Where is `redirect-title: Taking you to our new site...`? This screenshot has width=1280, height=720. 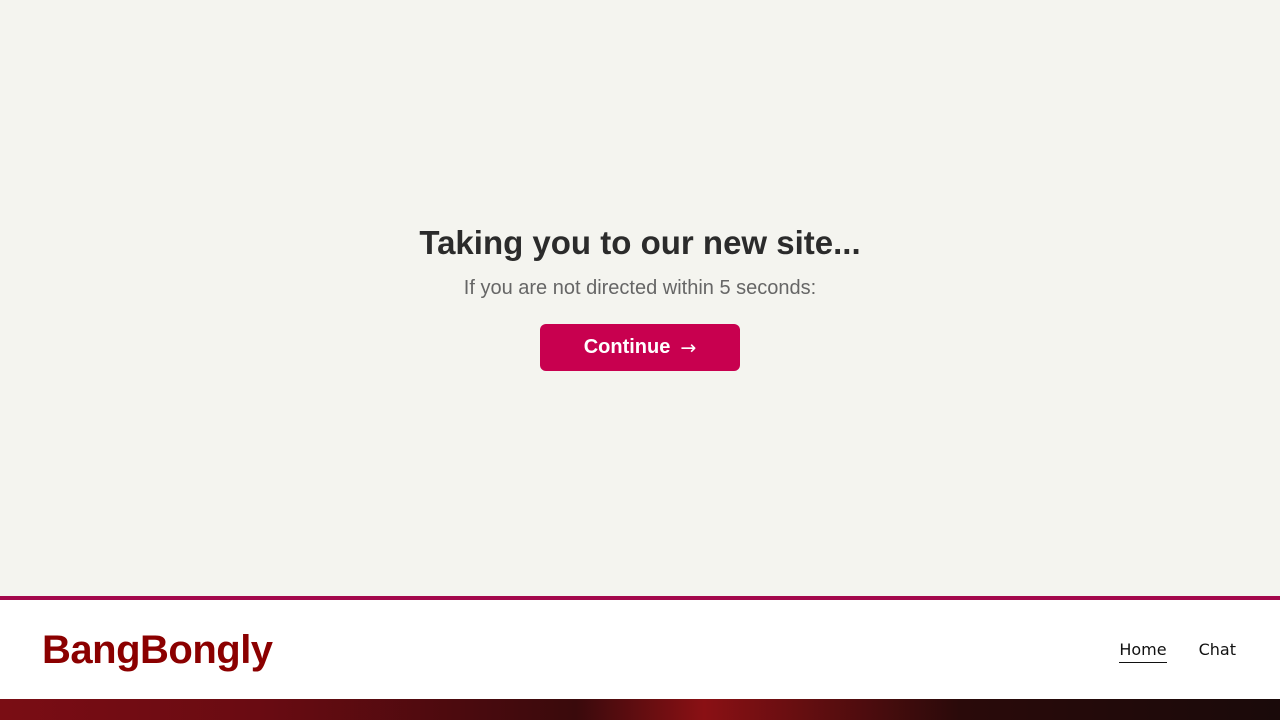
redirect-title: Taking you to our new site... is located at coordinates (640, 242).